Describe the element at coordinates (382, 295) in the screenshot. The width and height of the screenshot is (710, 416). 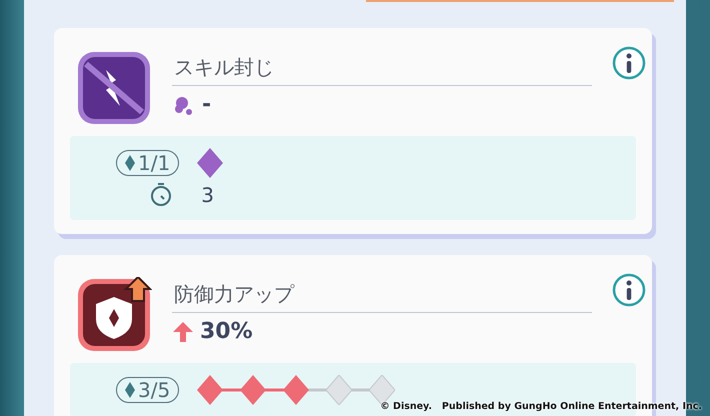
I see `effect-title: 防御力アップ` at that location.